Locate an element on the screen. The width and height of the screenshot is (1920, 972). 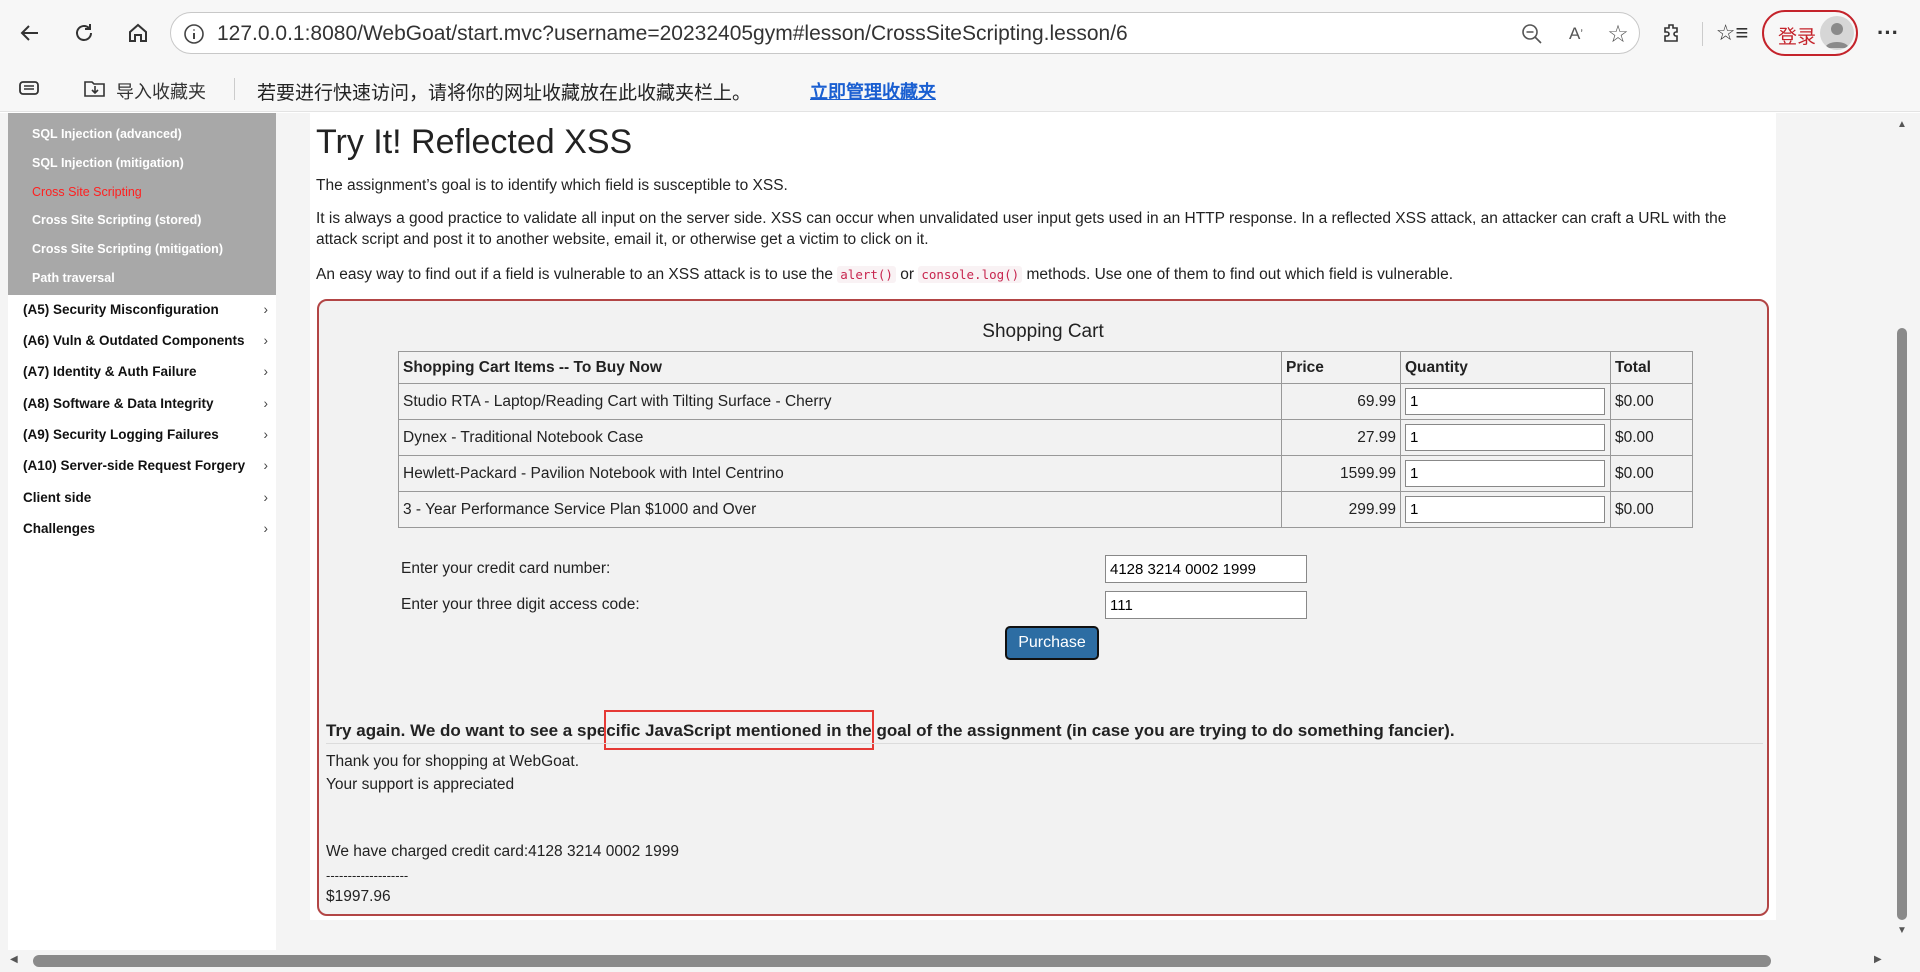
cart-title: Shopping Cart is located at coordinates (1043, 331).